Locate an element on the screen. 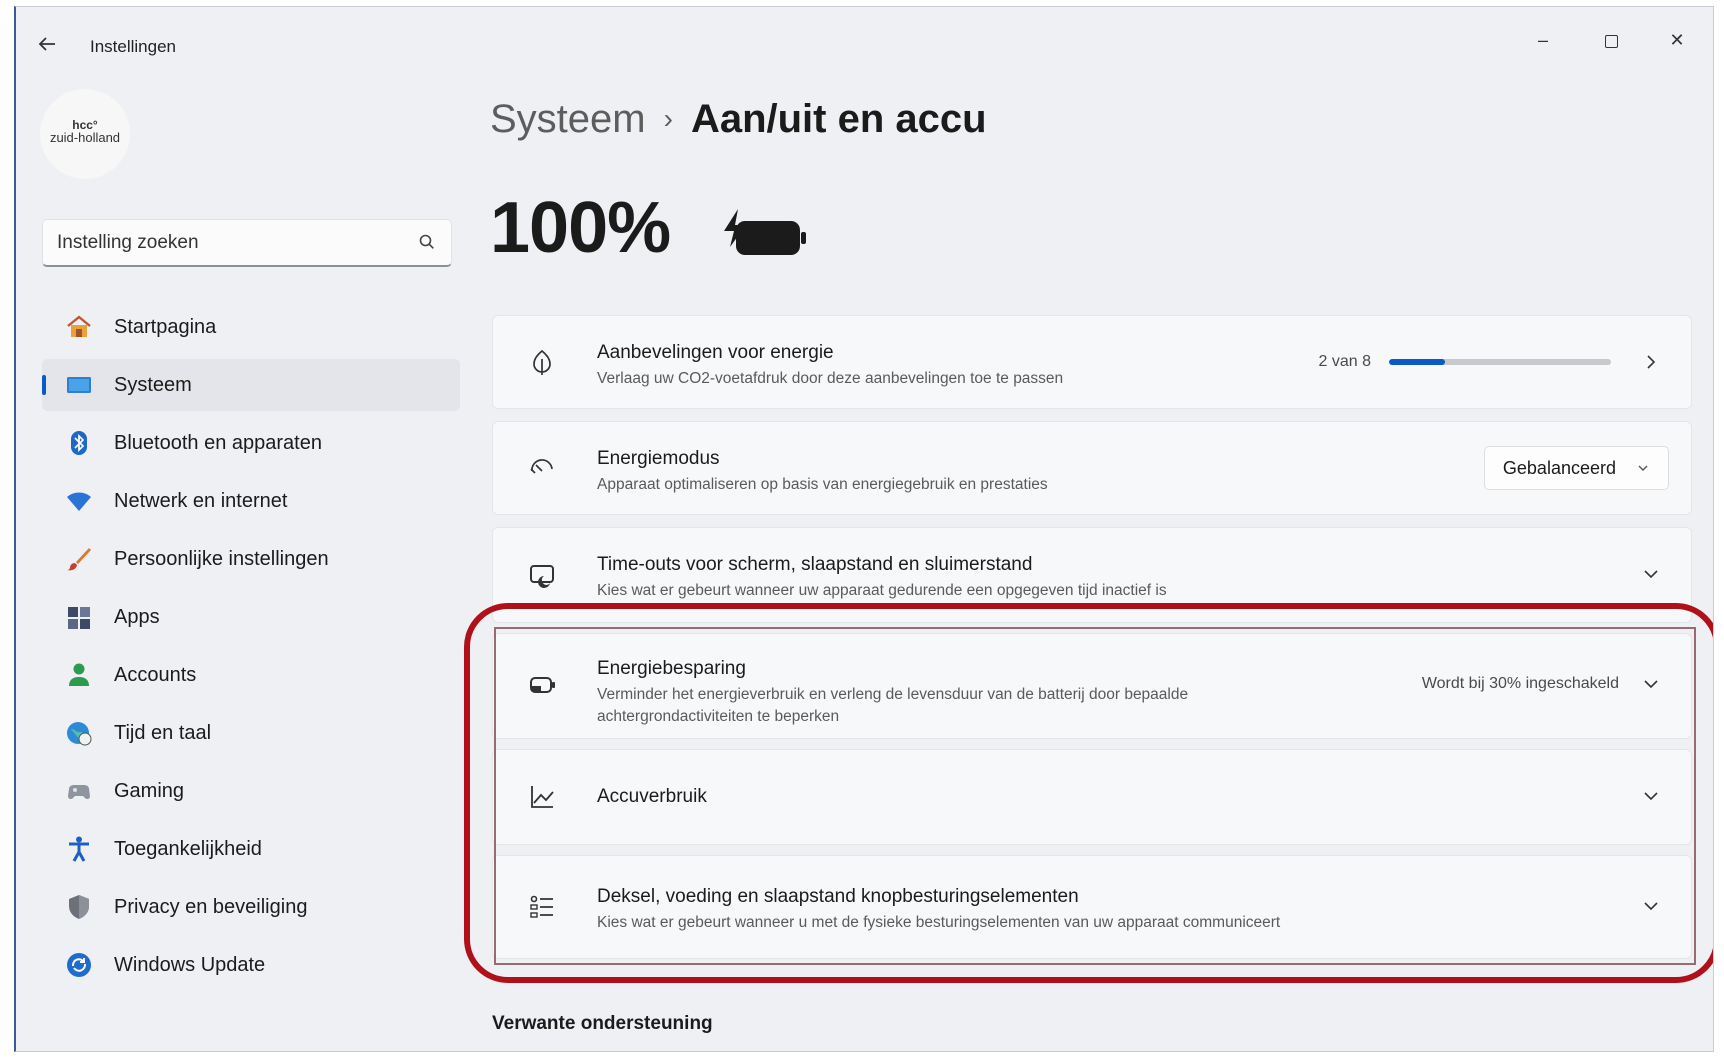 Image resolution: width=1724 pixels, height=1057 pixels. sidebar-item-persoonlijk: Persoonlijke instellingen is located at coordinates (251, 559).